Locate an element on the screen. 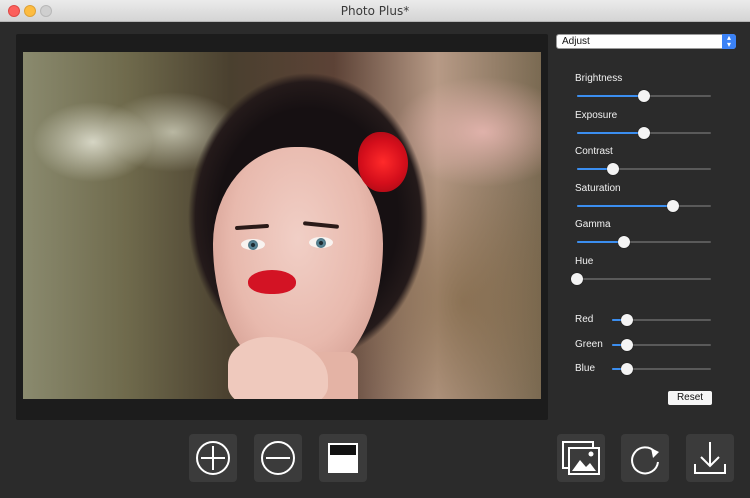 The width and height of the screenshot is (750, 498). brightness-slider-knob is located at coordinates (644, 96).